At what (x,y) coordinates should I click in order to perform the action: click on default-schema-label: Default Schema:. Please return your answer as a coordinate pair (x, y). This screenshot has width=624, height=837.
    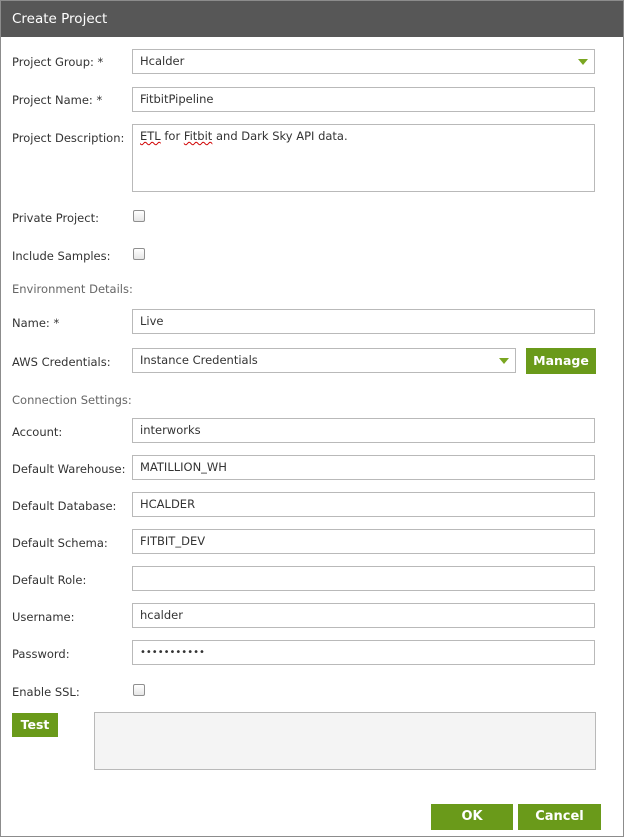
    Looking at the image, I should click on (60, 543).